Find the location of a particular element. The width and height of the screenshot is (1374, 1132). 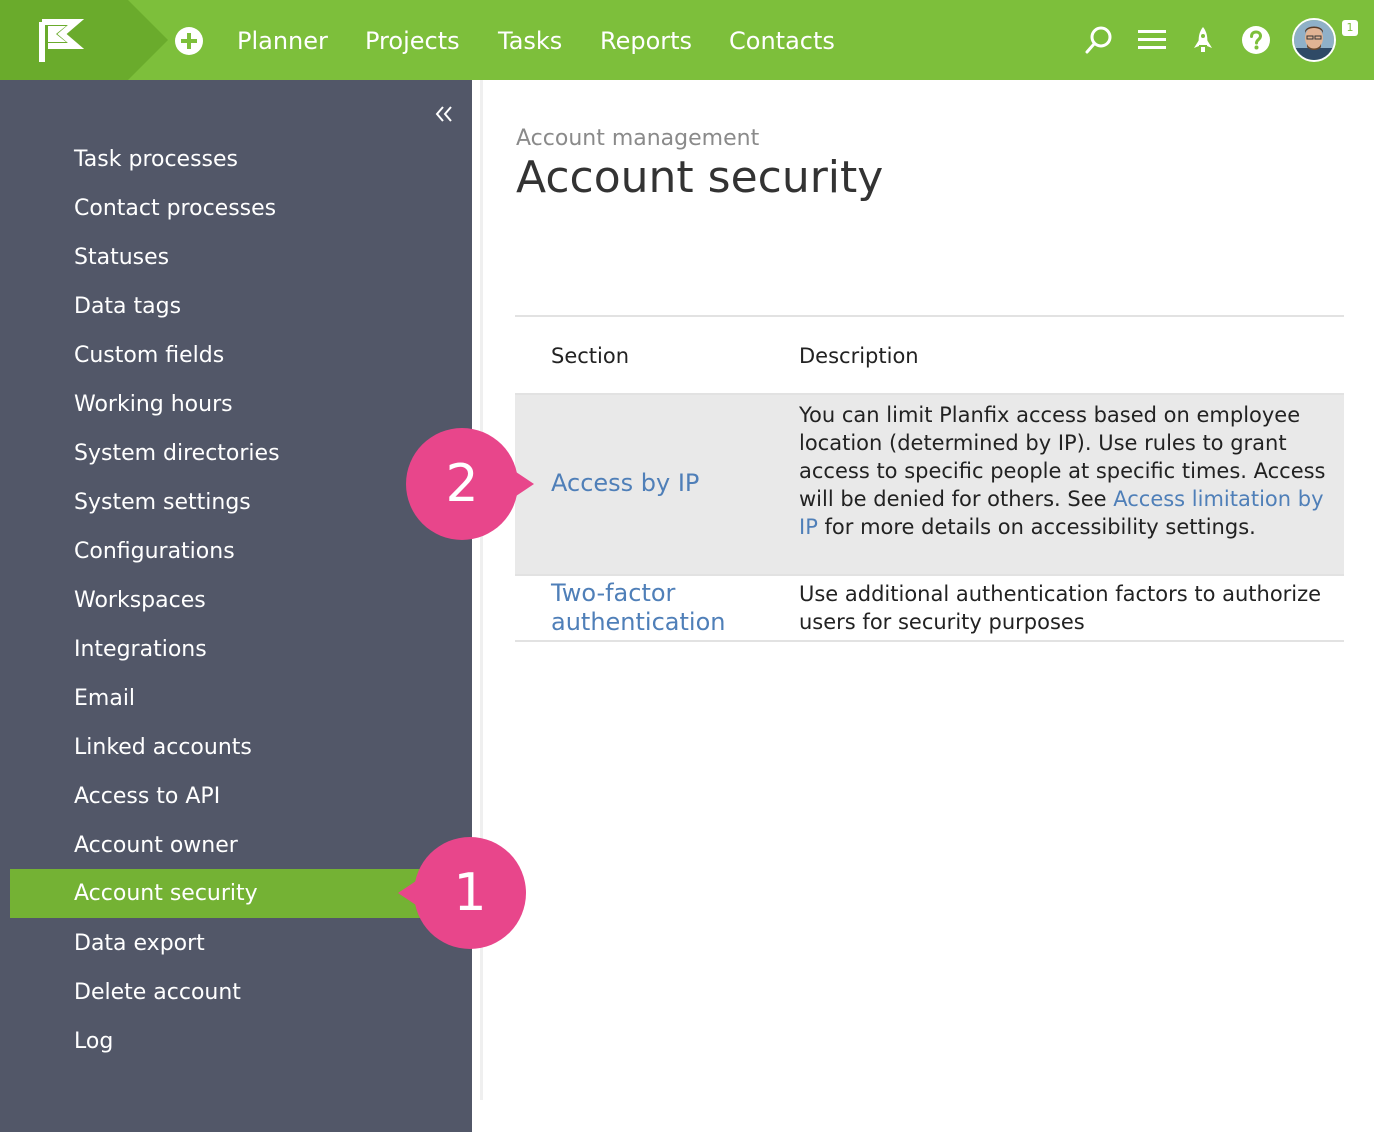

nav-planner: Planner is located at coordinates (282, 41).